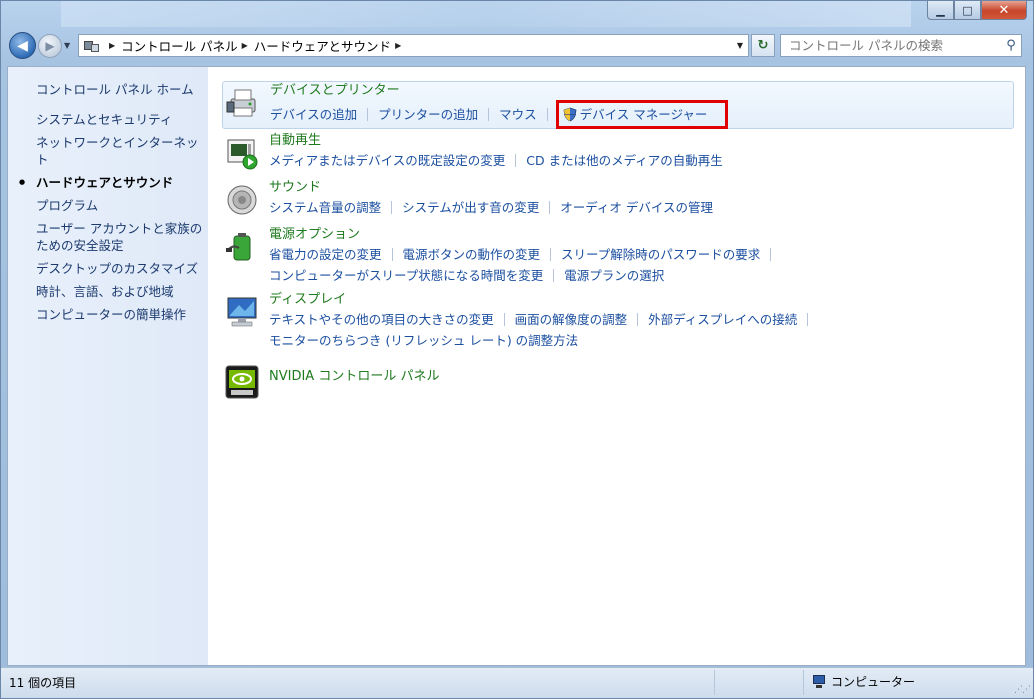  Describe the element at coordinates (614, 275) in the screenshot. I see `link-choose-power-plan: 電源プランの選択` at that location.